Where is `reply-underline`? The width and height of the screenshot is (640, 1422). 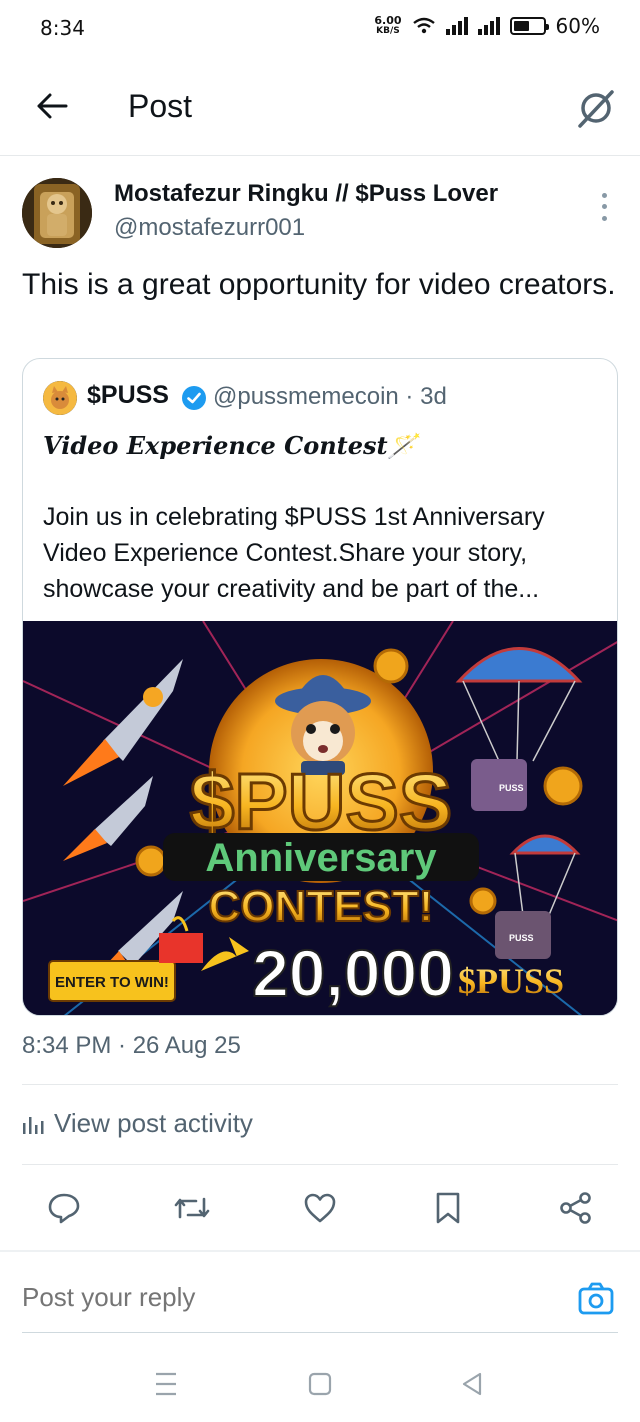
reply-underline is located at coordinates (320, 1332).